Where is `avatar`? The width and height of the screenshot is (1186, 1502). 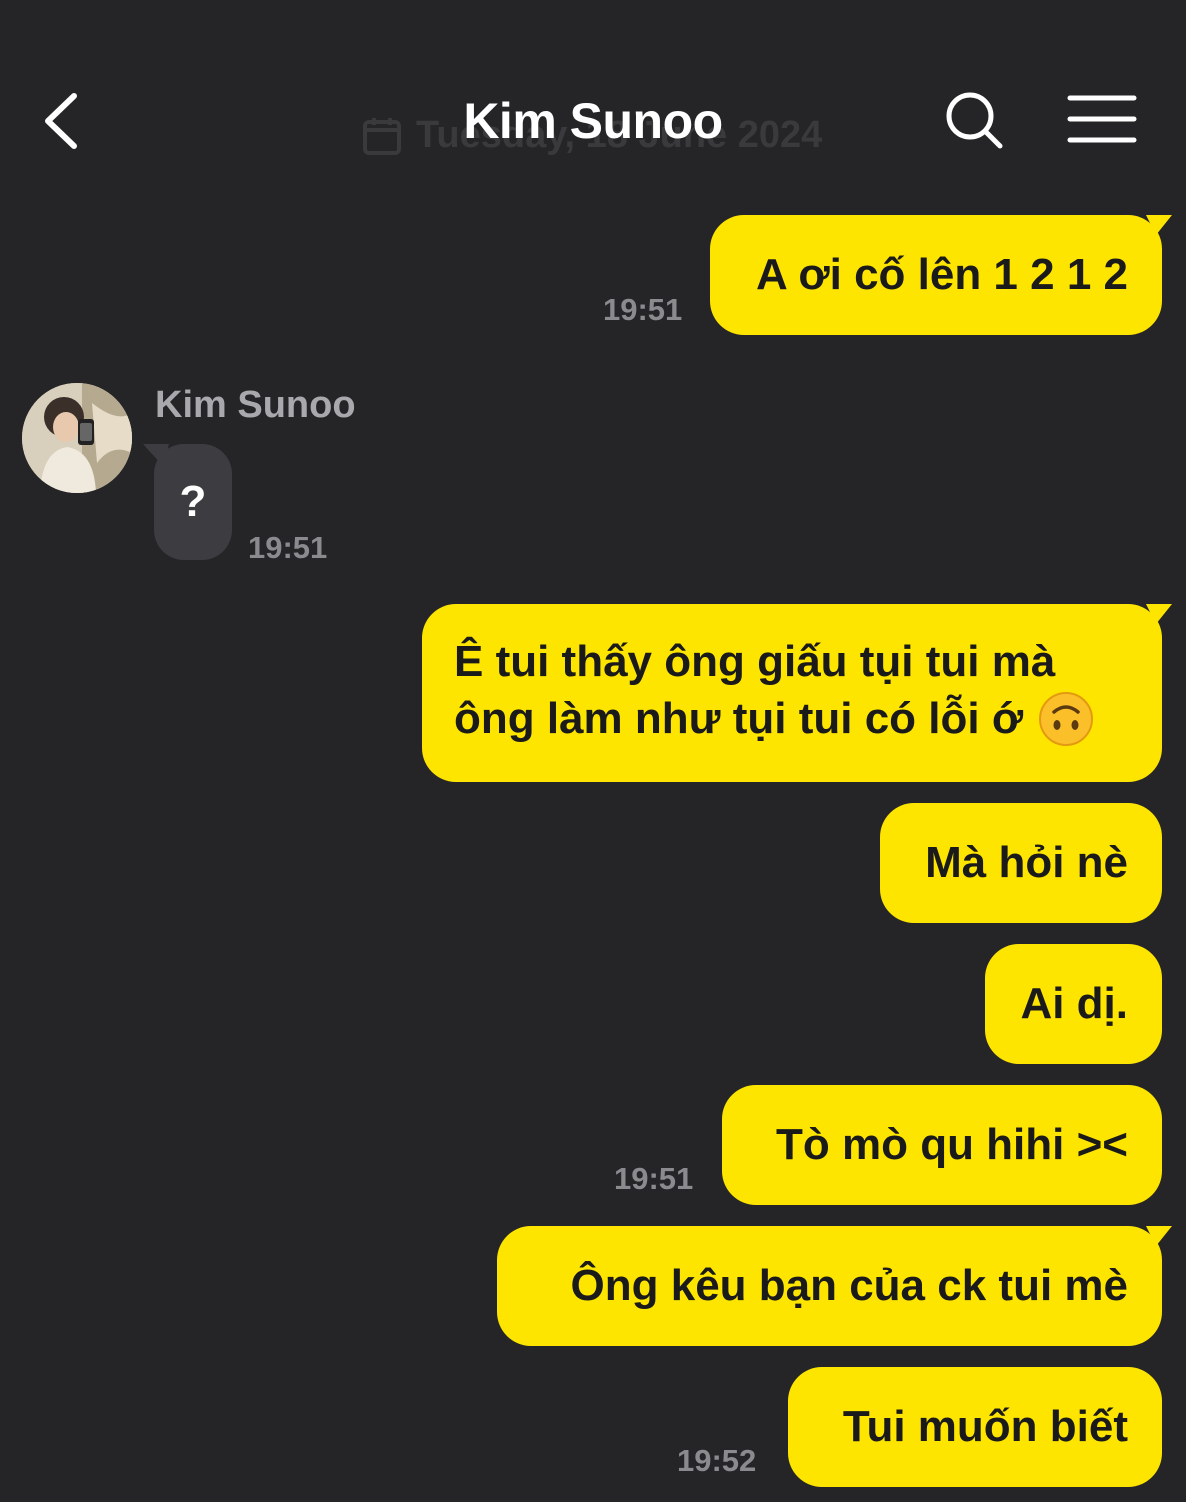 avatar is located at coordinates (77, 438).